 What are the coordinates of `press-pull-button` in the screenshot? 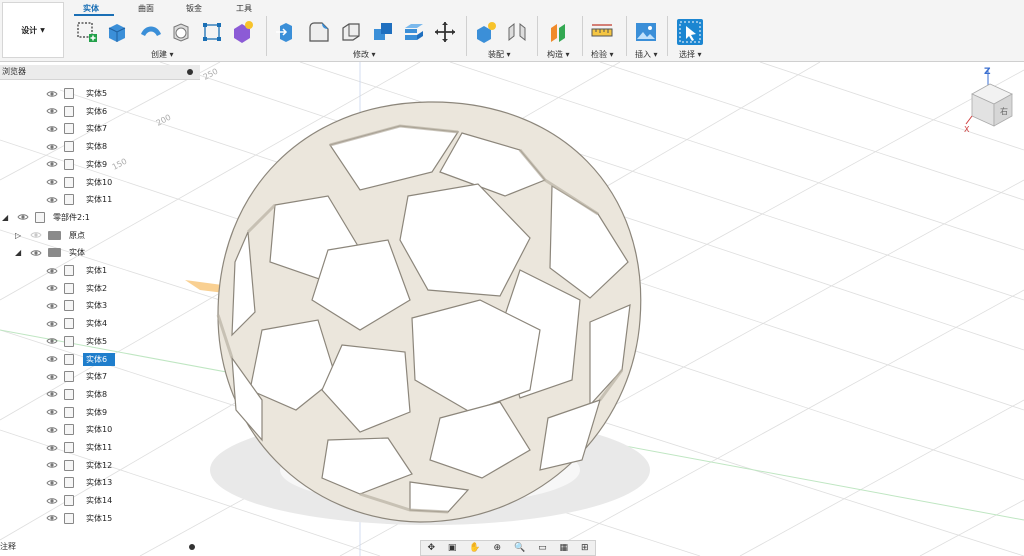 It's located at (286, 32).